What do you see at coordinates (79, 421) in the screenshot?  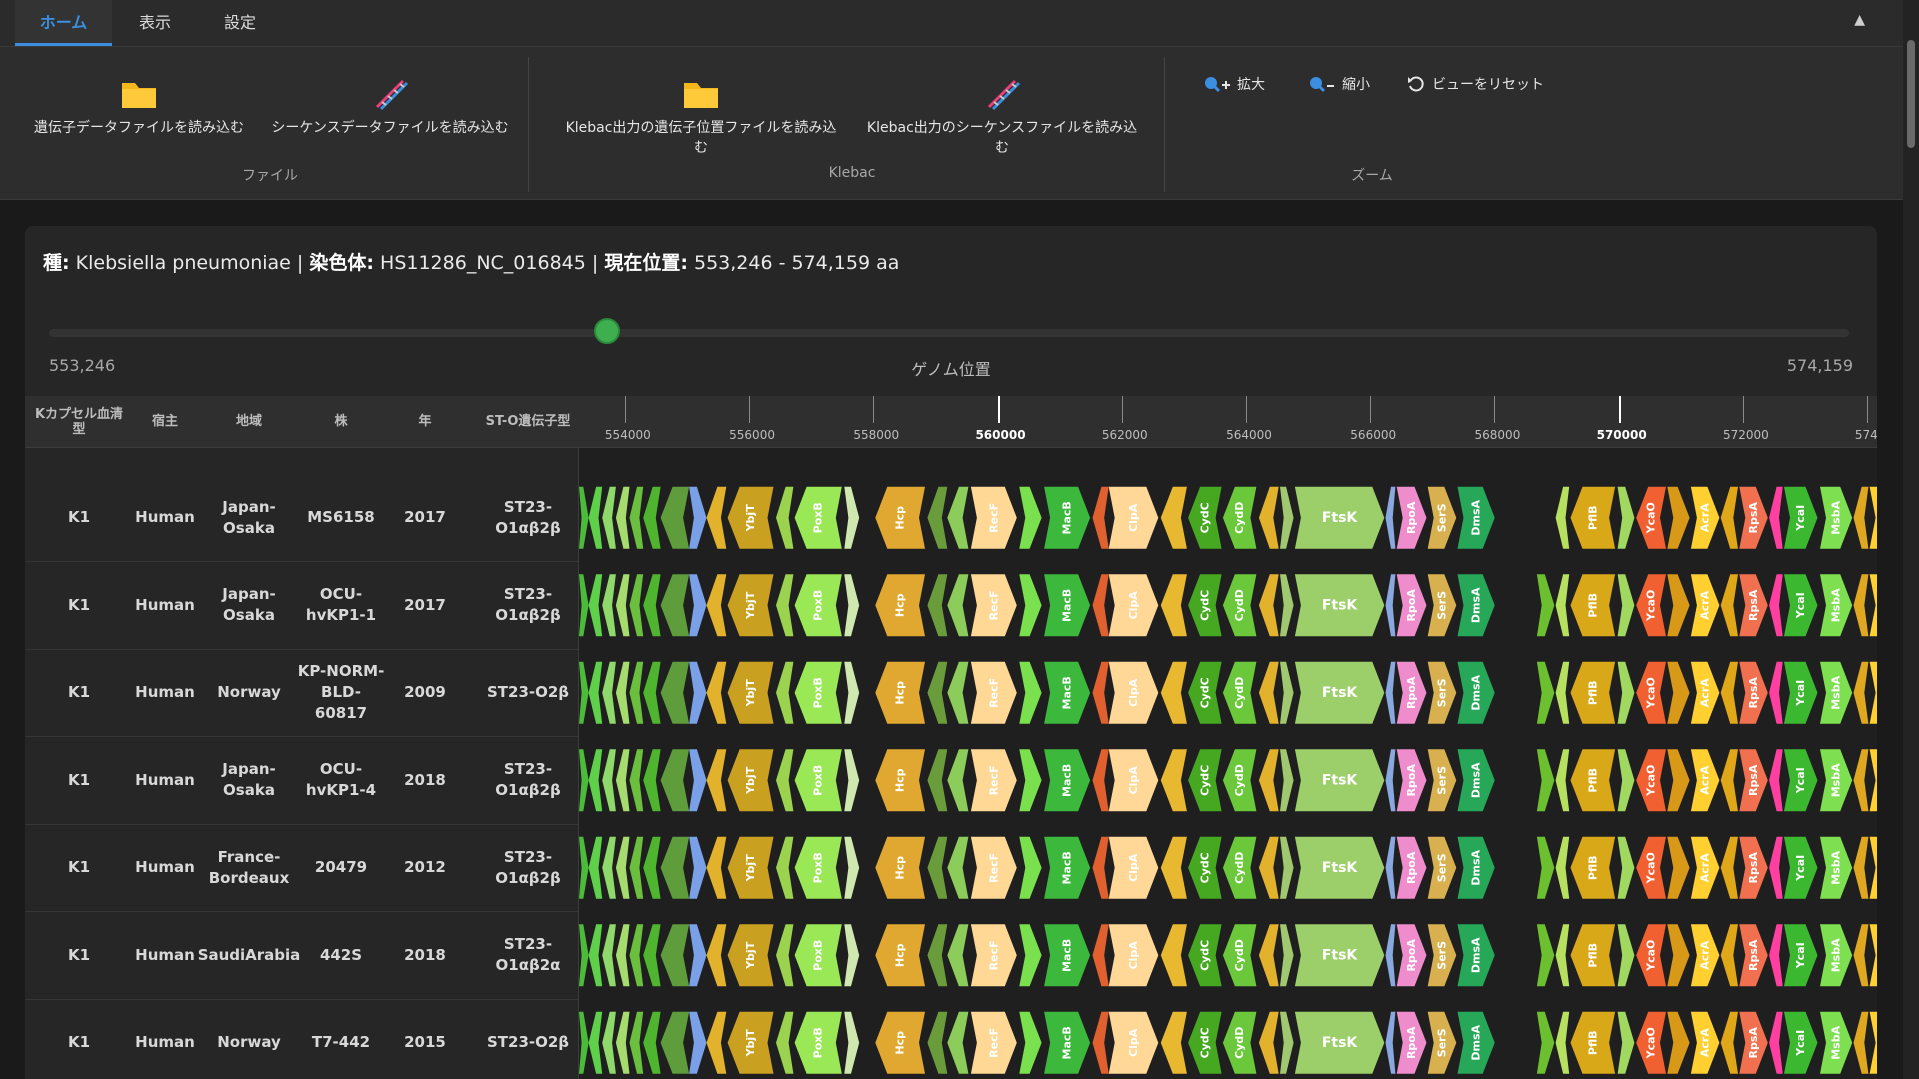 I see `column-header-k-serotype: Kカプセル血清型` at bounding box center [79, 421].